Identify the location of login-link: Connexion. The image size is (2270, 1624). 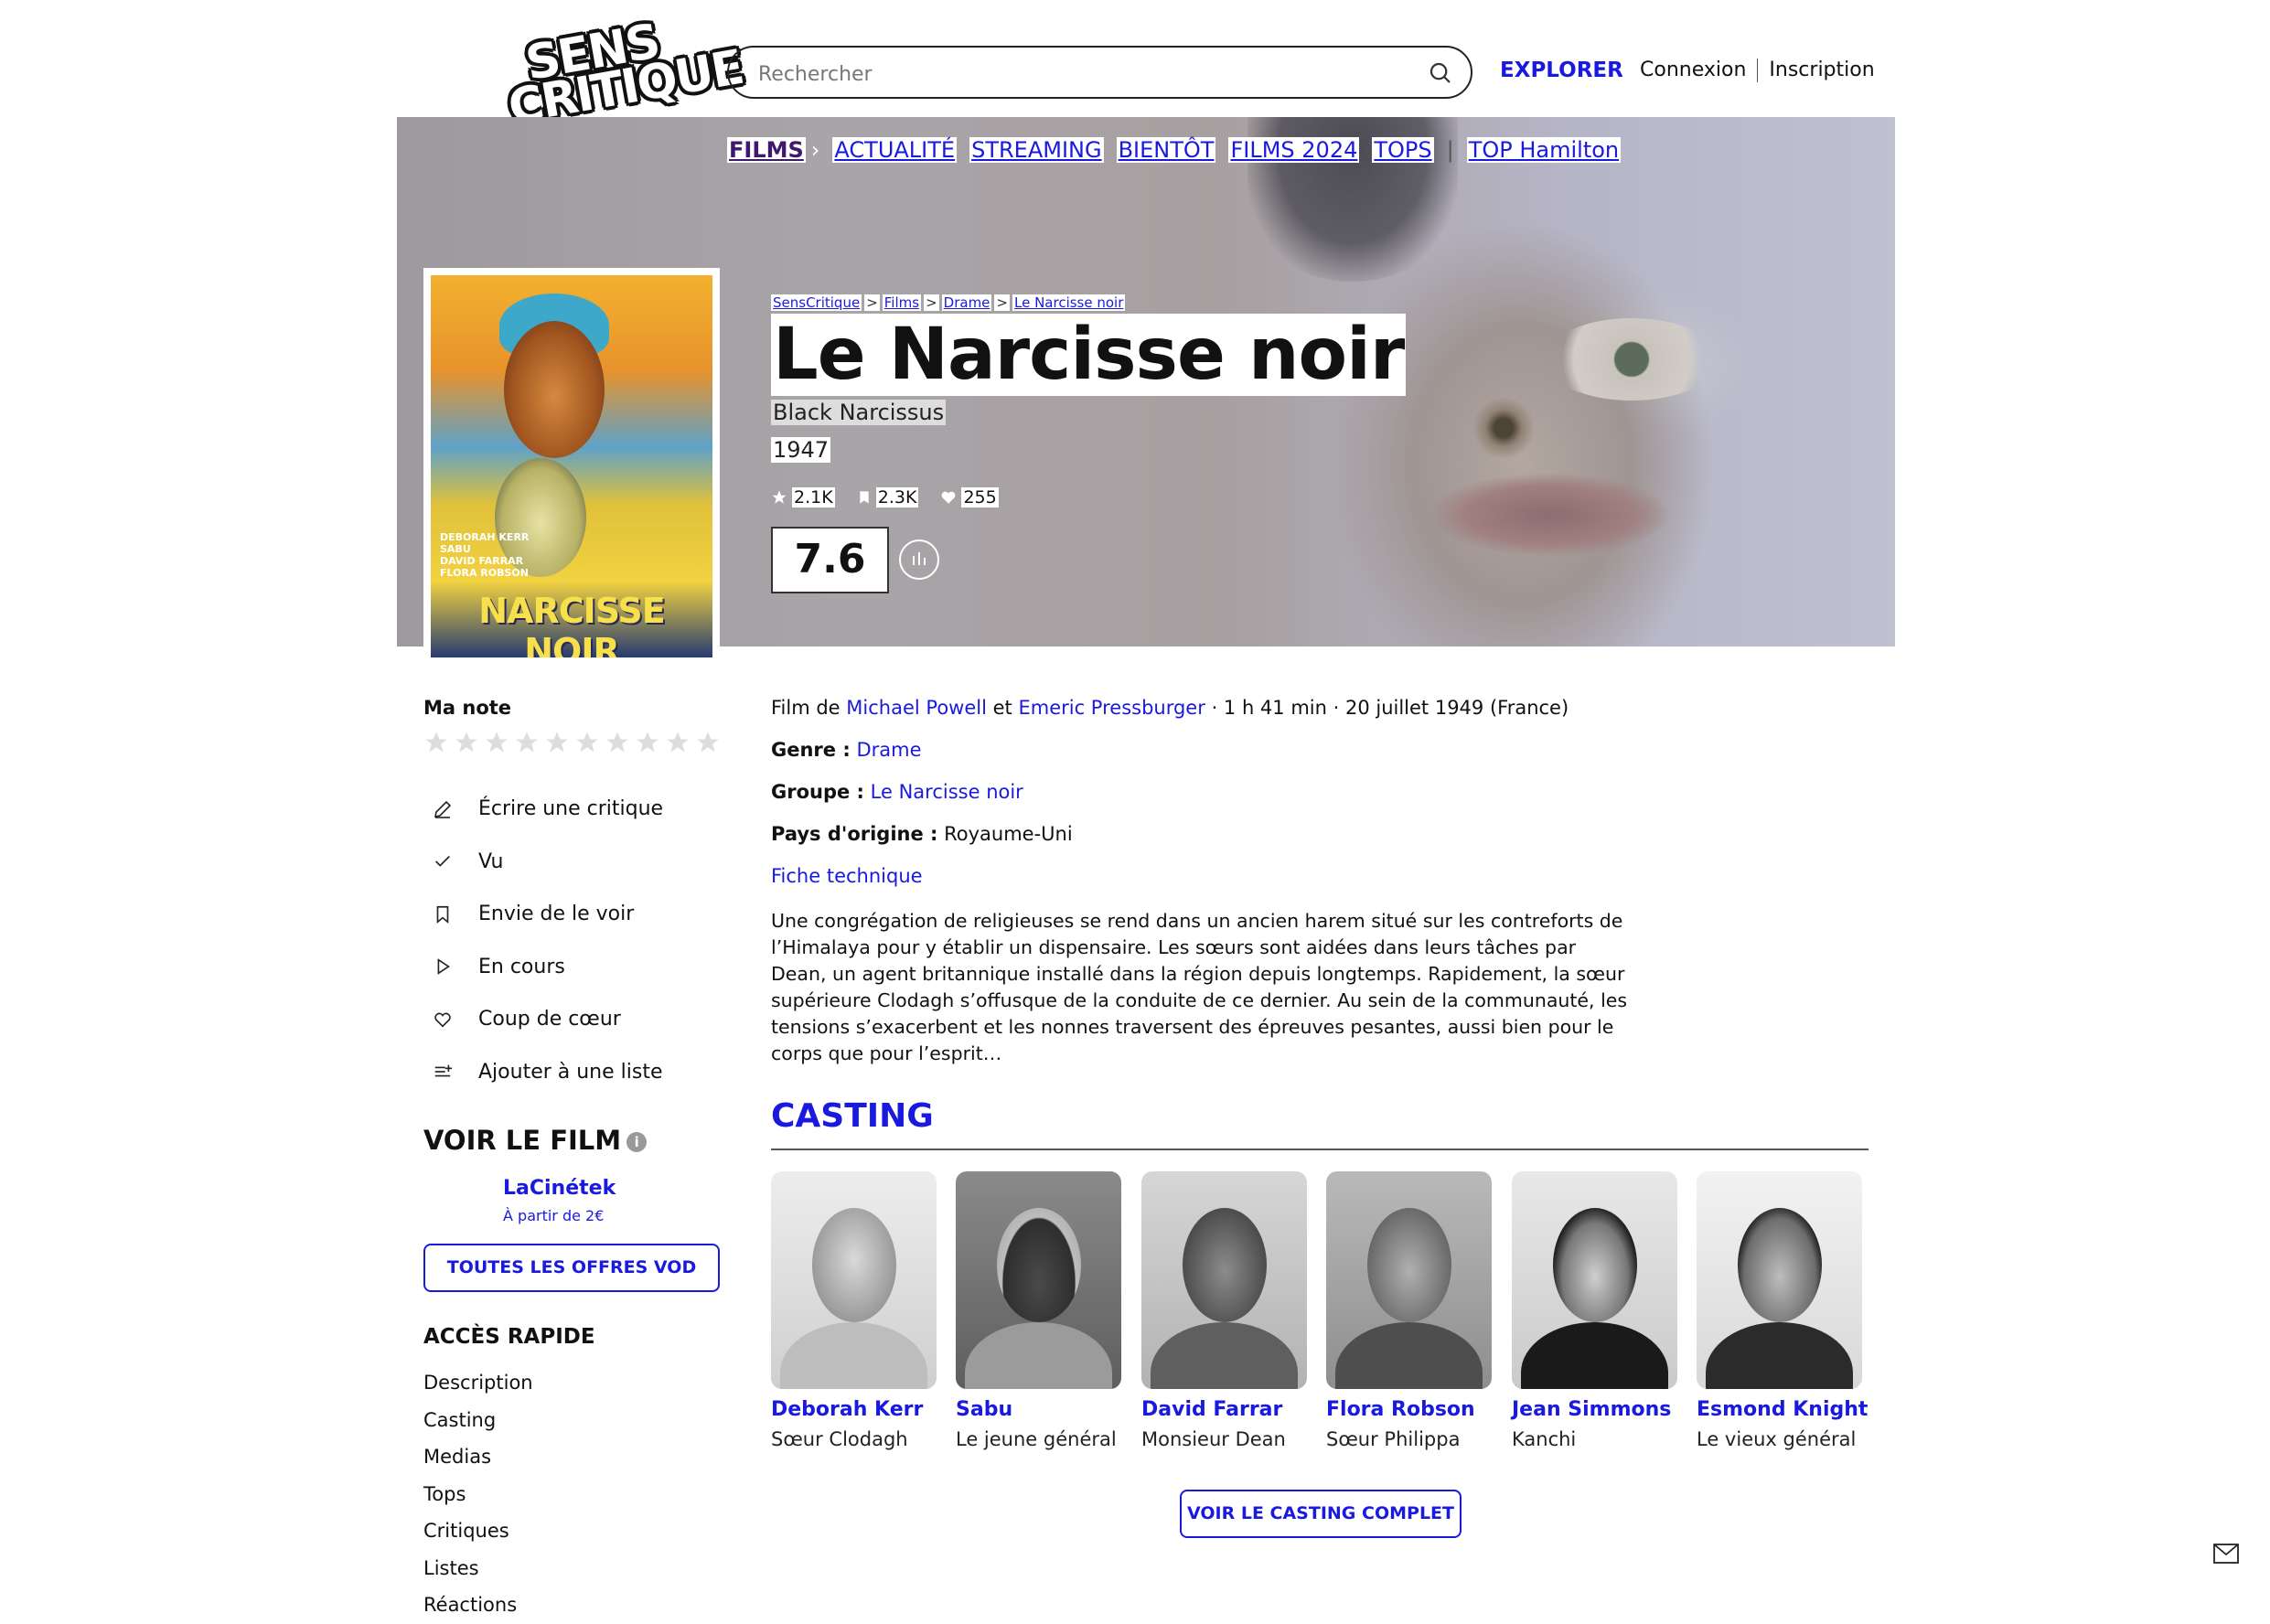
(1693, 70).